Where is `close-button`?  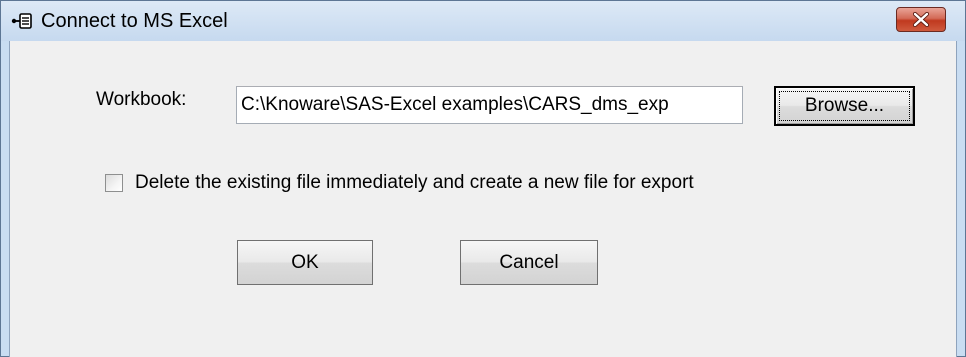 close-button is located at coordinates (921, 19).